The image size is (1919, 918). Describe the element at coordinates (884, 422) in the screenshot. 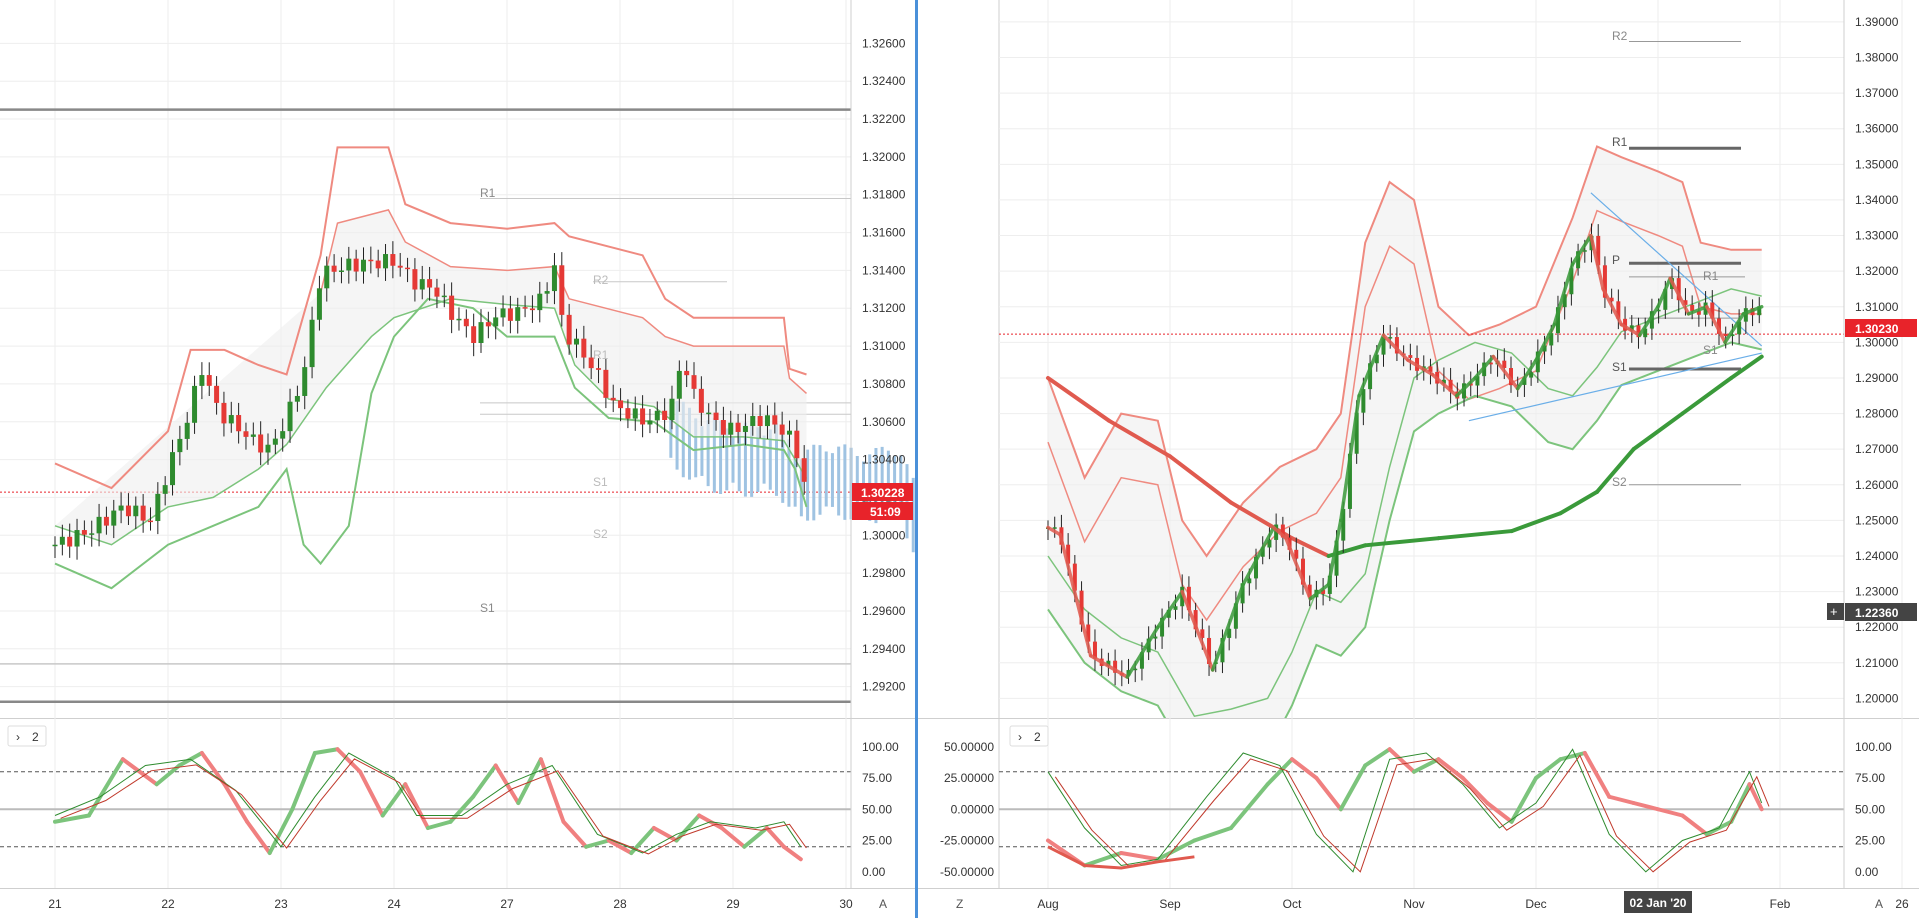

I see `y-tick-label: 1.30600` at that location.